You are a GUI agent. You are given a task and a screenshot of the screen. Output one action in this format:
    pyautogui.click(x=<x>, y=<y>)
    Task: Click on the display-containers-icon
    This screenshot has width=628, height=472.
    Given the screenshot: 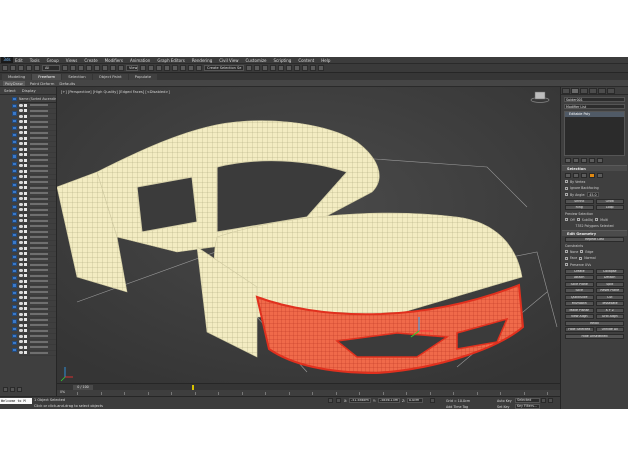 What is the action you would take?
    pyautogui.click(x=14, y=163)
    